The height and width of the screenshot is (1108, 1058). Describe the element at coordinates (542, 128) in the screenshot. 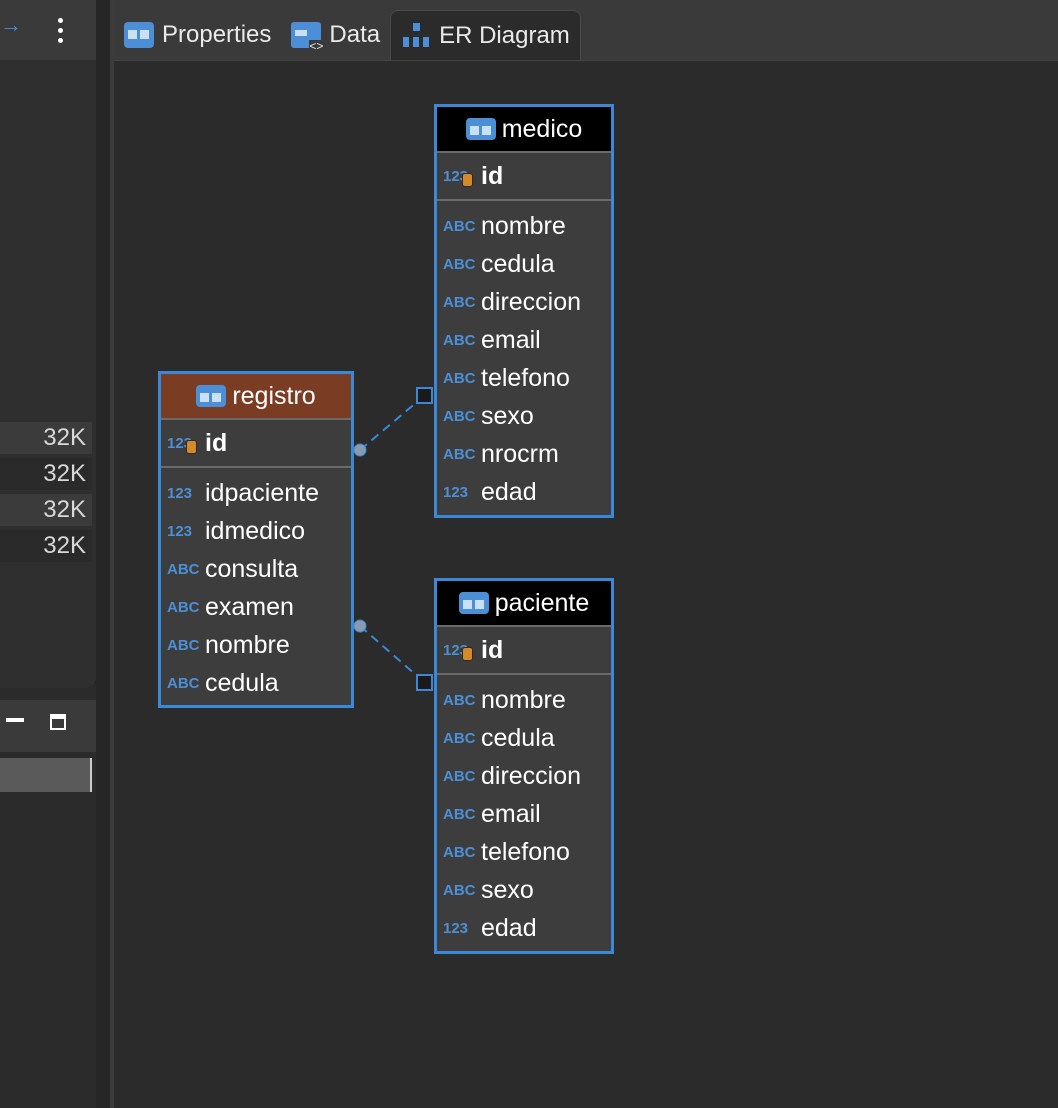

I see `entity-name: medico` at that location.